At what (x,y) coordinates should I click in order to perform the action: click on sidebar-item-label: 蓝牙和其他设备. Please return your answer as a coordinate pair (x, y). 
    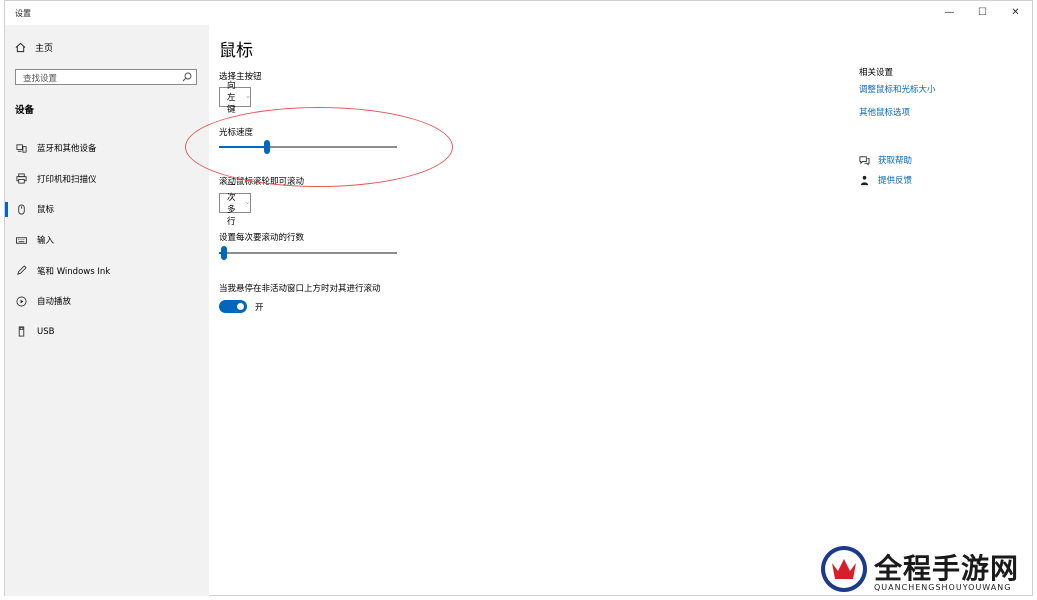
    Looking at the image, I should click on (67, 149).